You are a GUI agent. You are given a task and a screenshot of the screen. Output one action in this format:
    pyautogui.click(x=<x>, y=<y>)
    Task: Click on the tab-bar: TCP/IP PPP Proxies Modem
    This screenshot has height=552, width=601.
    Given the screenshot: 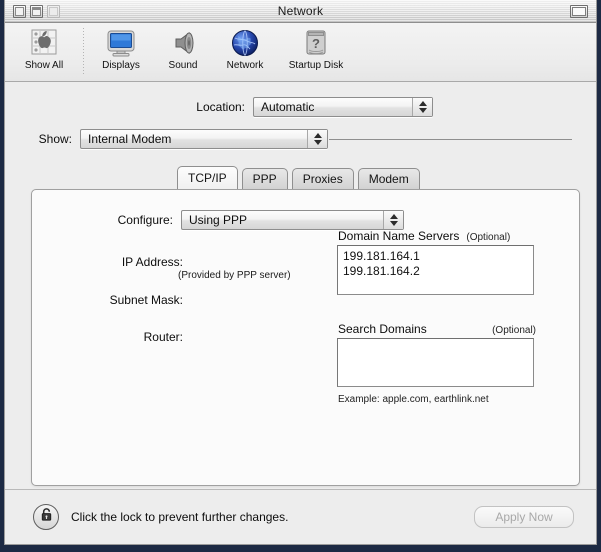 What is the action you would take?
    pyautogui.click(x=298, y=177)
    